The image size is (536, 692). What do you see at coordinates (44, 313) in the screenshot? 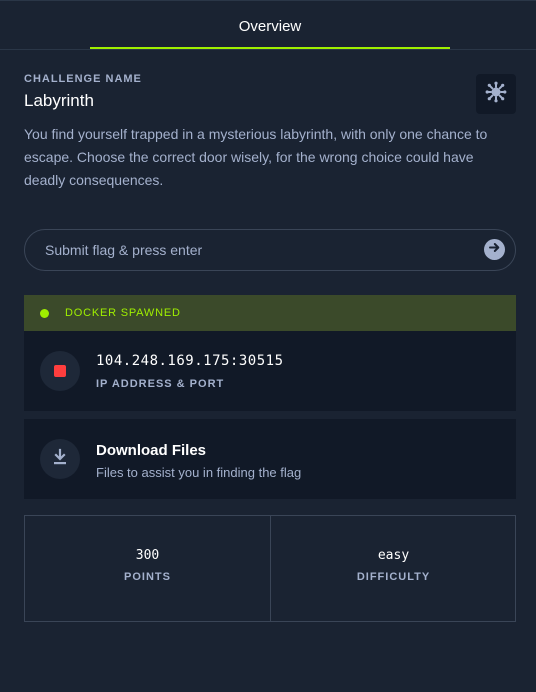
I see `status-dot-icon` at bounding box center [44, 313].